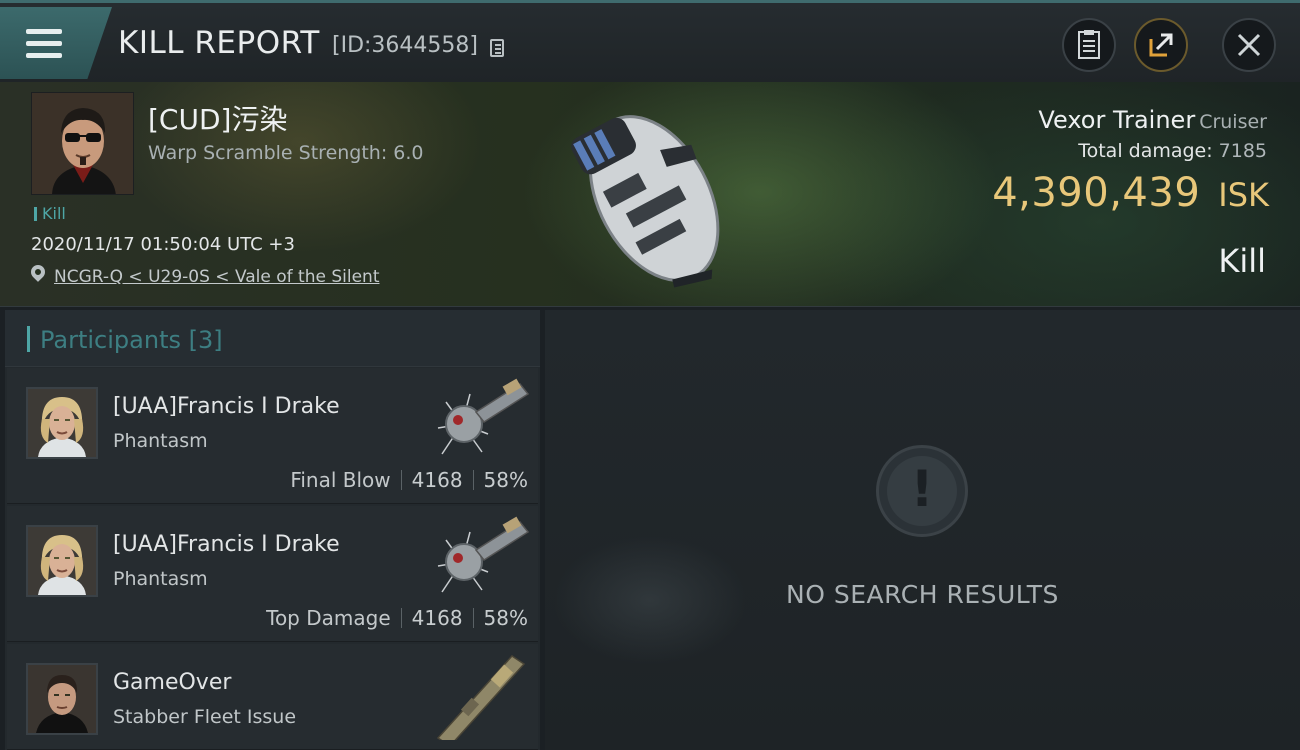  I want to click on participants-count: [3], so click(205, 340).